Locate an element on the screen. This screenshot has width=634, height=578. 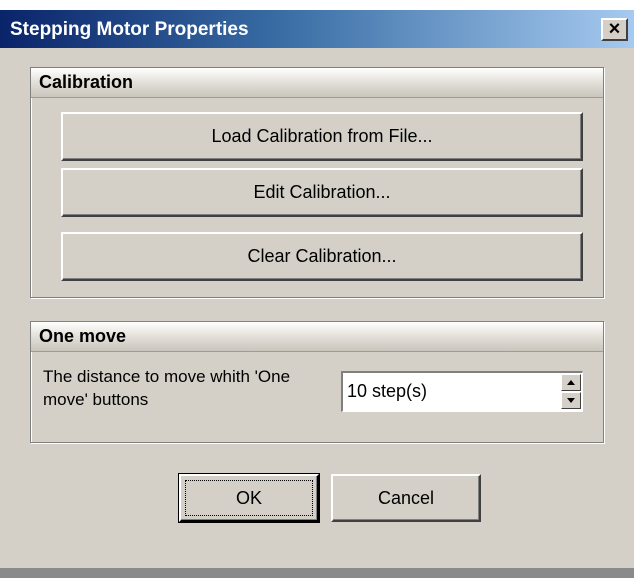
close-icon: × is located at coordinates (614, 29).